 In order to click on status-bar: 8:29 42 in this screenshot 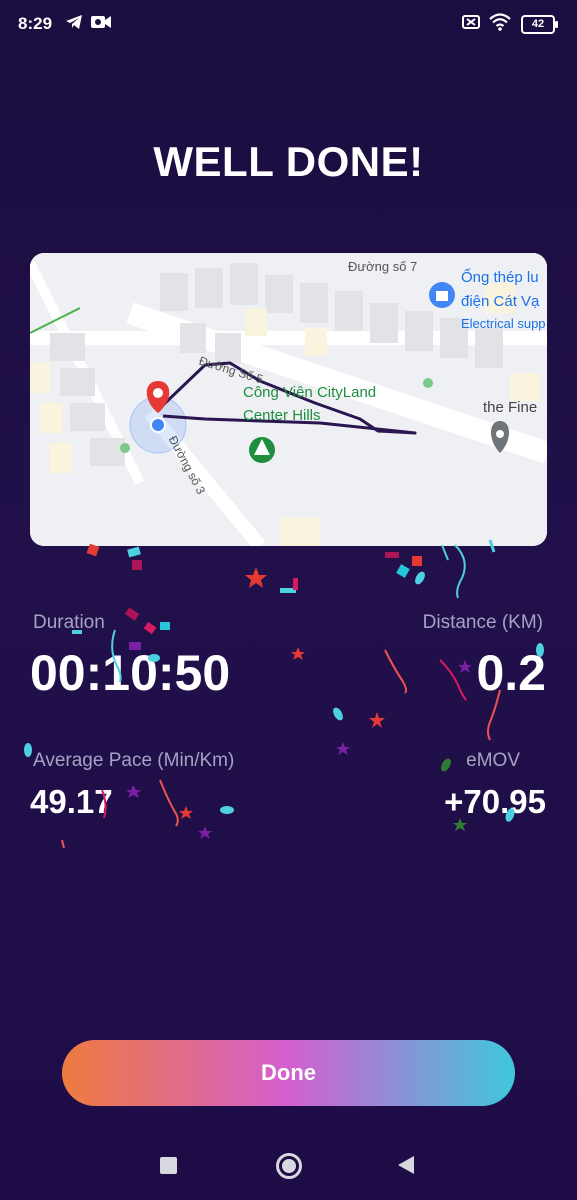, I will do `click(288, 25)`.